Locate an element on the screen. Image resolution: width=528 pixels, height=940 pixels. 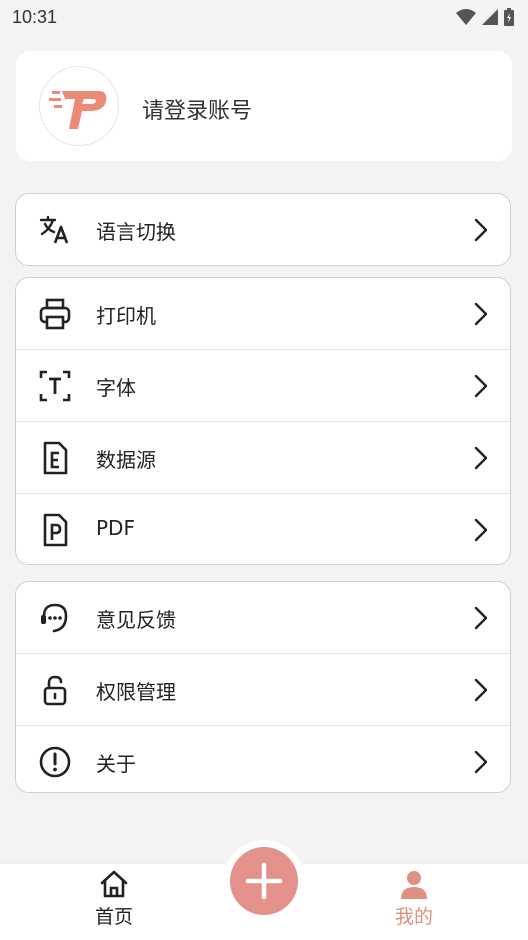
nav-home-label: 首页 is located at coordinates (113, 917).